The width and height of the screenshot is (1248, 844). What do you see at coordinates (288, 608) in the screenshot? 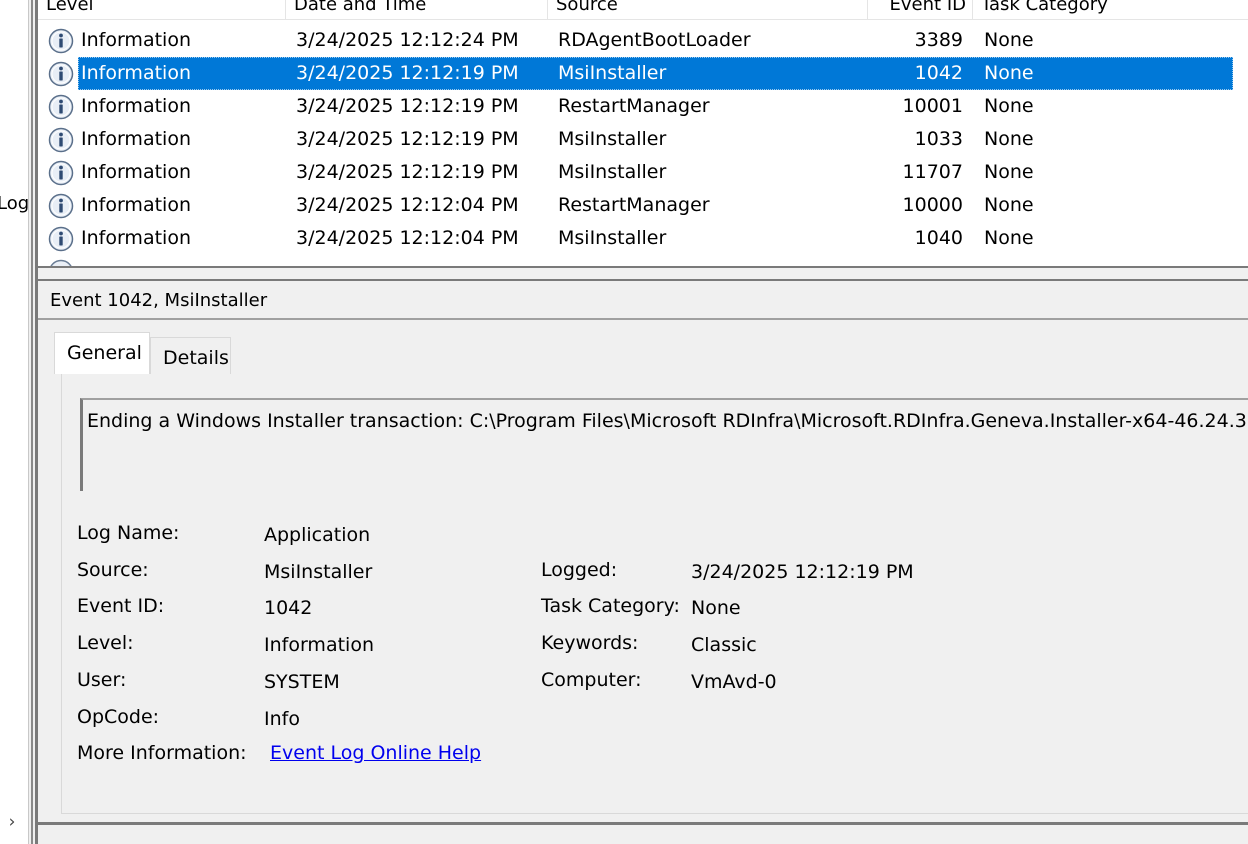
I see `event-id-value: 1042` at bounding box center [288, 608].